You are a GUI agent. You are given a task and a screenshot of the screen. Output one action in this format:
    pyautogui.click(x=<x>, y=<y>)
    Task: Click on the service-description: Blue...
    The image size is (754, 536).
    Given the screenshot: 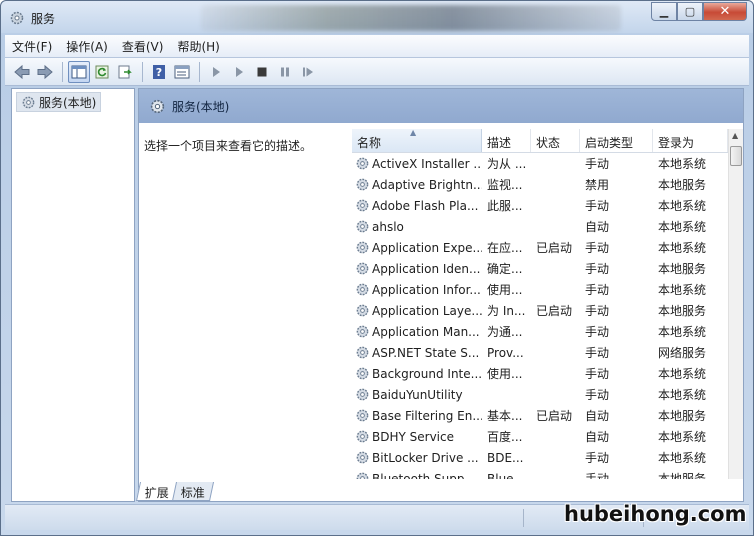 What is the action you would take?
    pyautogui.click(x=506, y=475)
    